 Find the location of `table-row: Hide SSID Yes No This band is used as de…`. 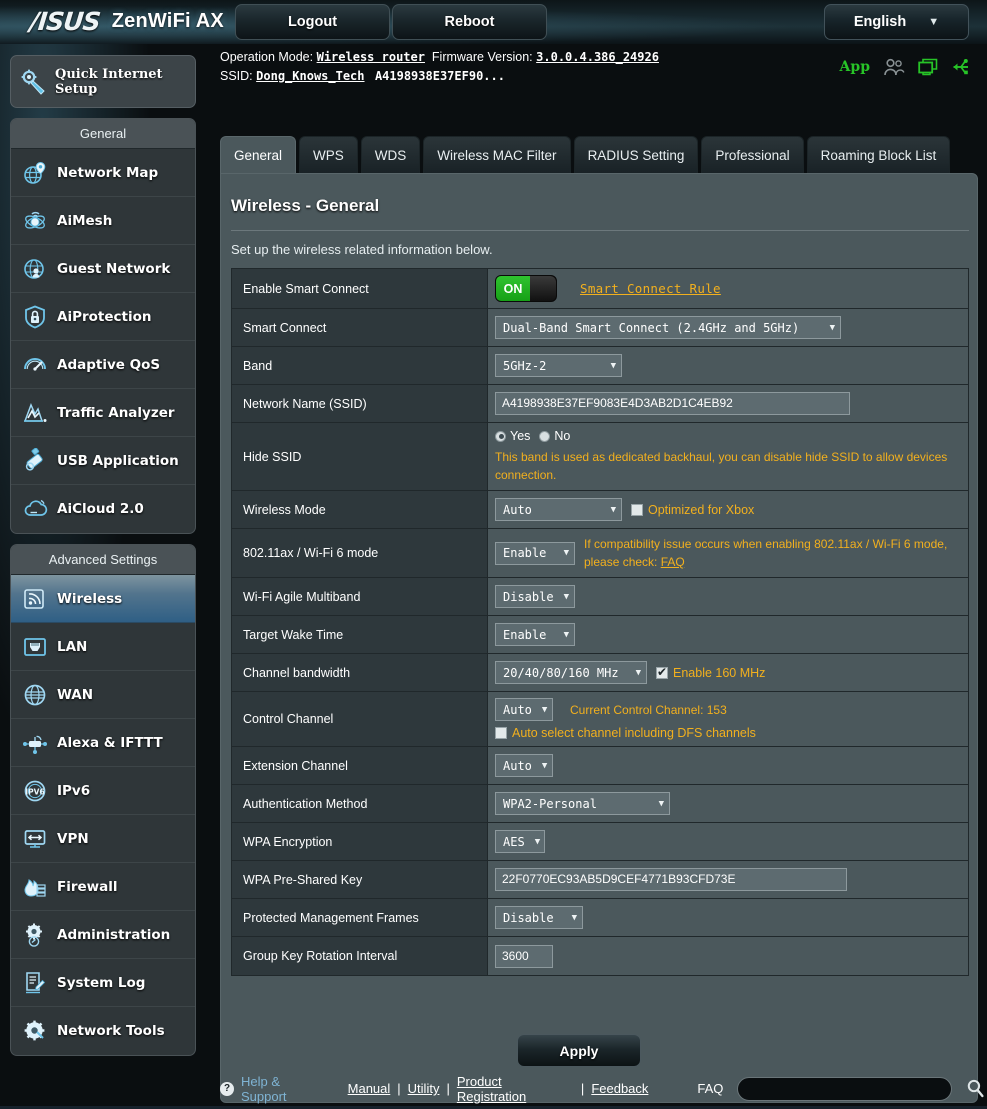

table-row: Hide SSID Yes No This band is used as de… is located at coordinates (600, 457).